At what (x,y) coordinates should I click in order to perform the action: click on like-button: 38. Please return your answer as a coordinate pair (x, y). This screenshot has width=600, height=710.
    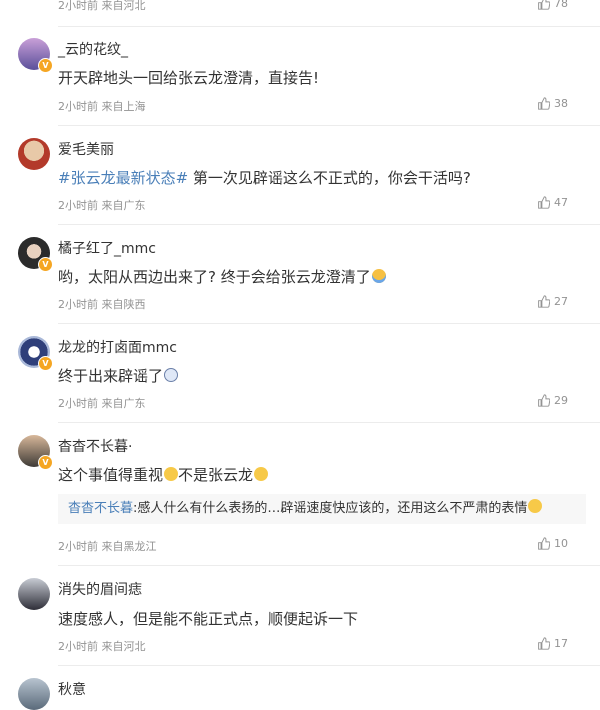
    Looking at the image, I should click on (552, 103).